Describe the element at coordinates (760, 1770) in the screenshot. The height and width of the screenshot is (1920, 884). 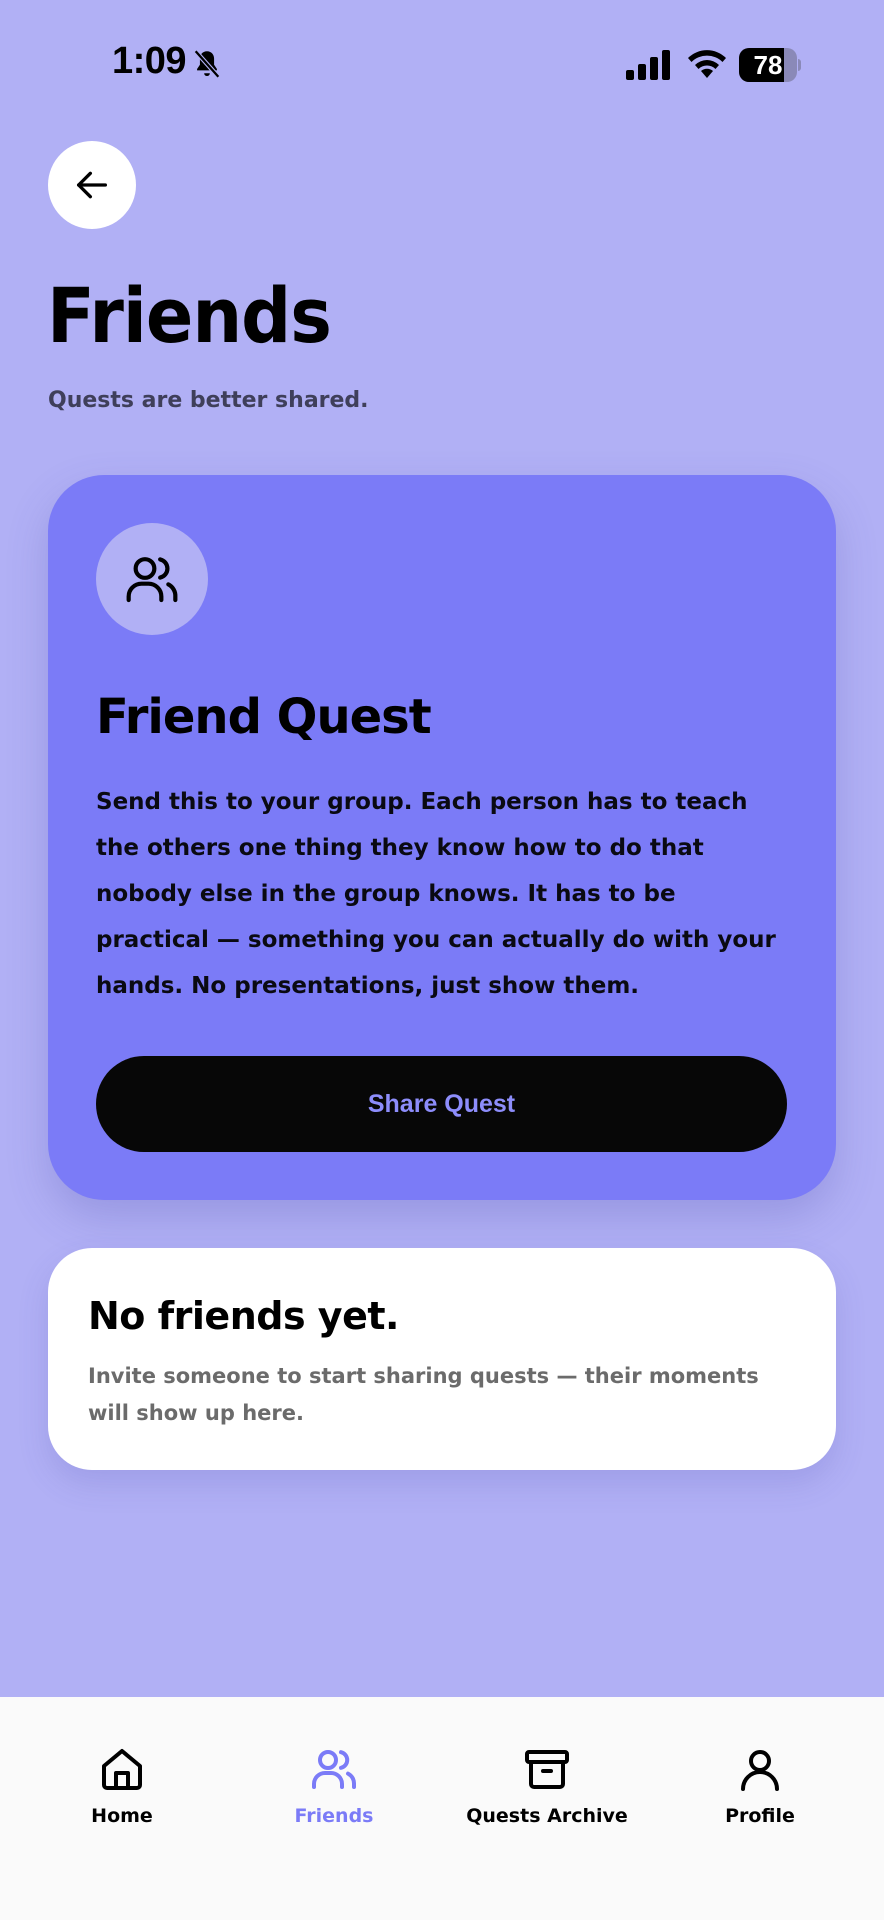
I see `profile-icon` at that location.